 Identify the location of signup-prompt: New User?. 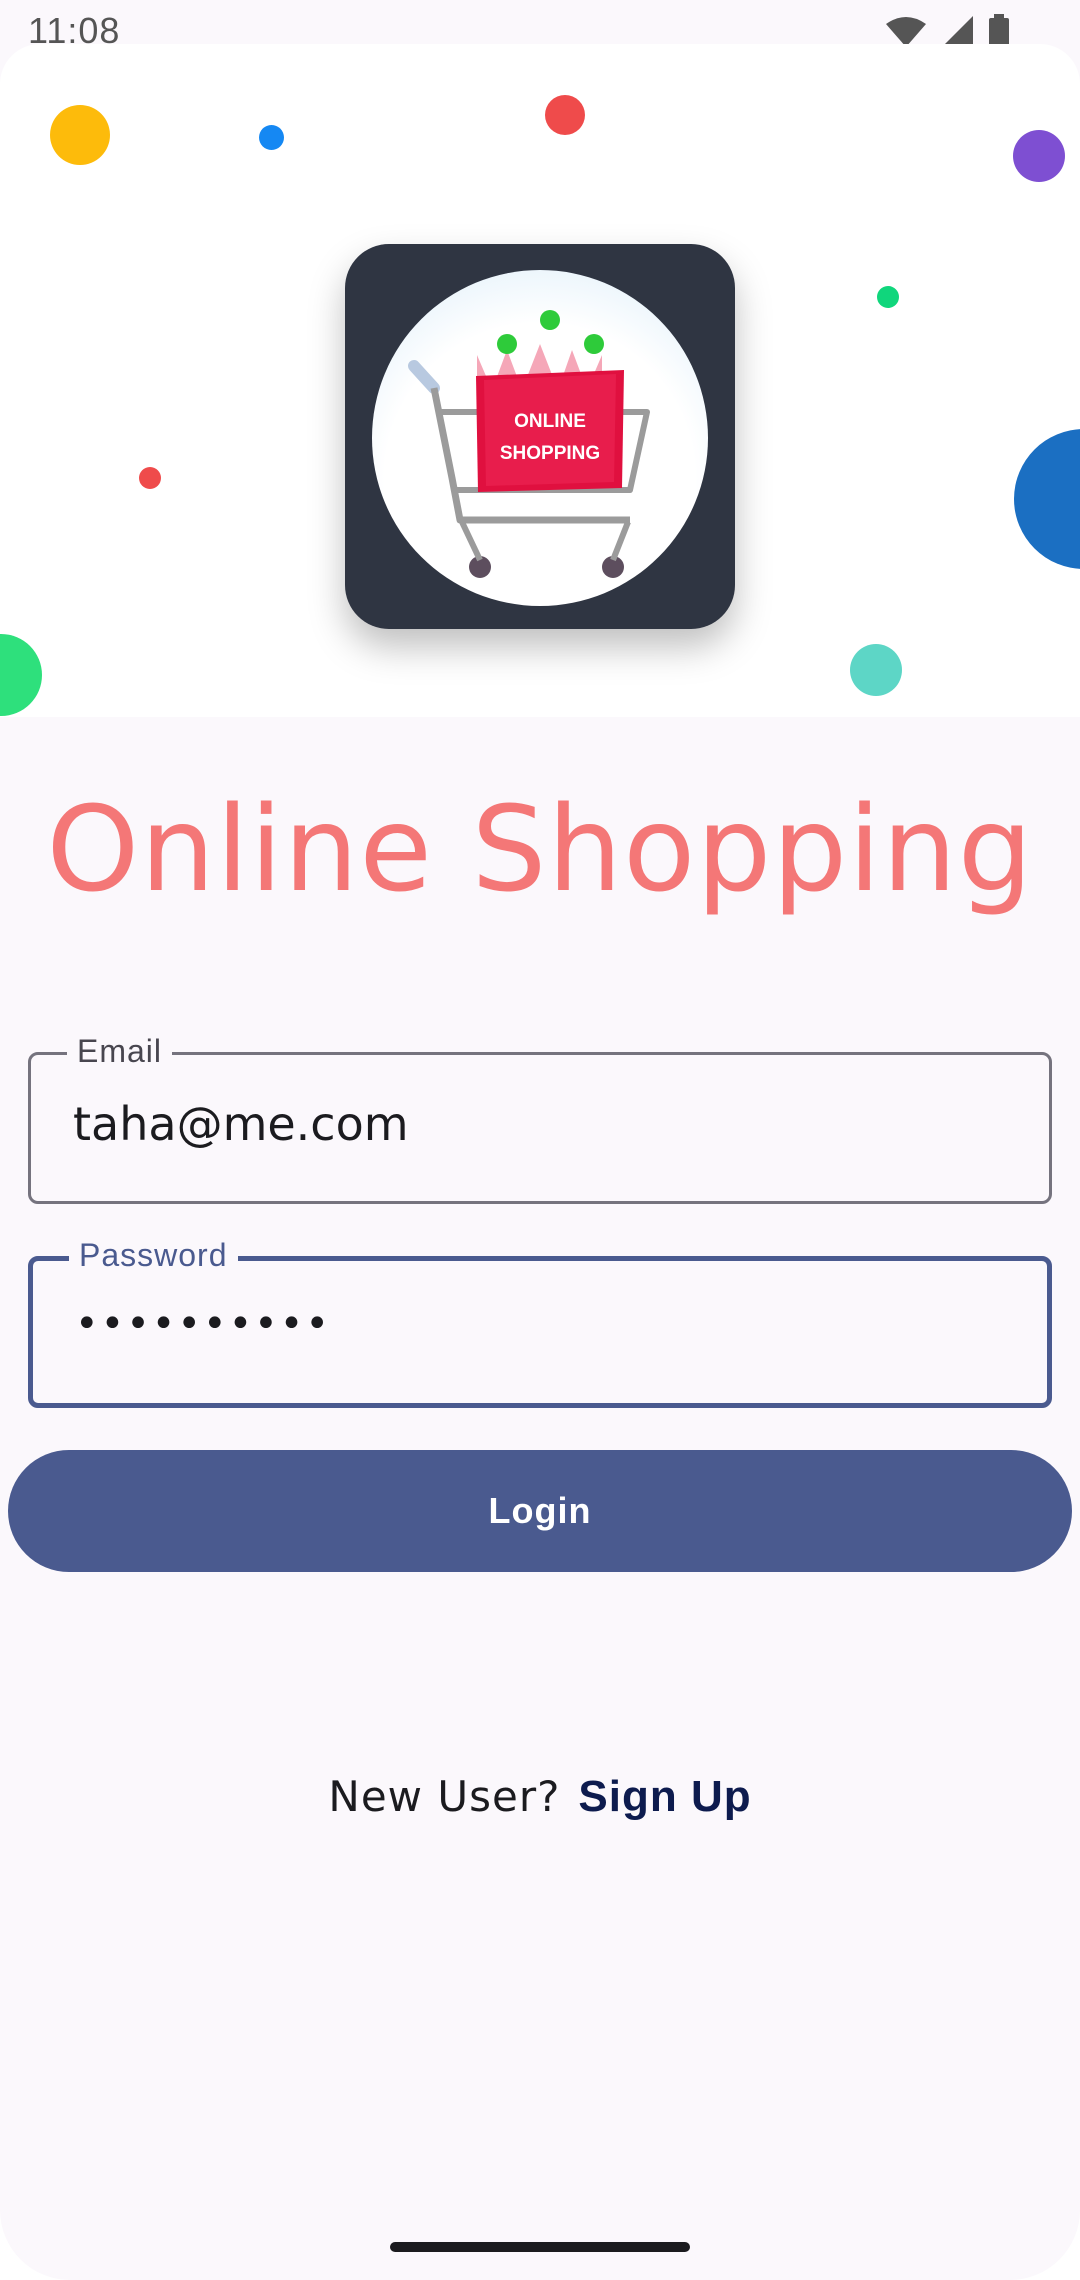
(444, 1796).